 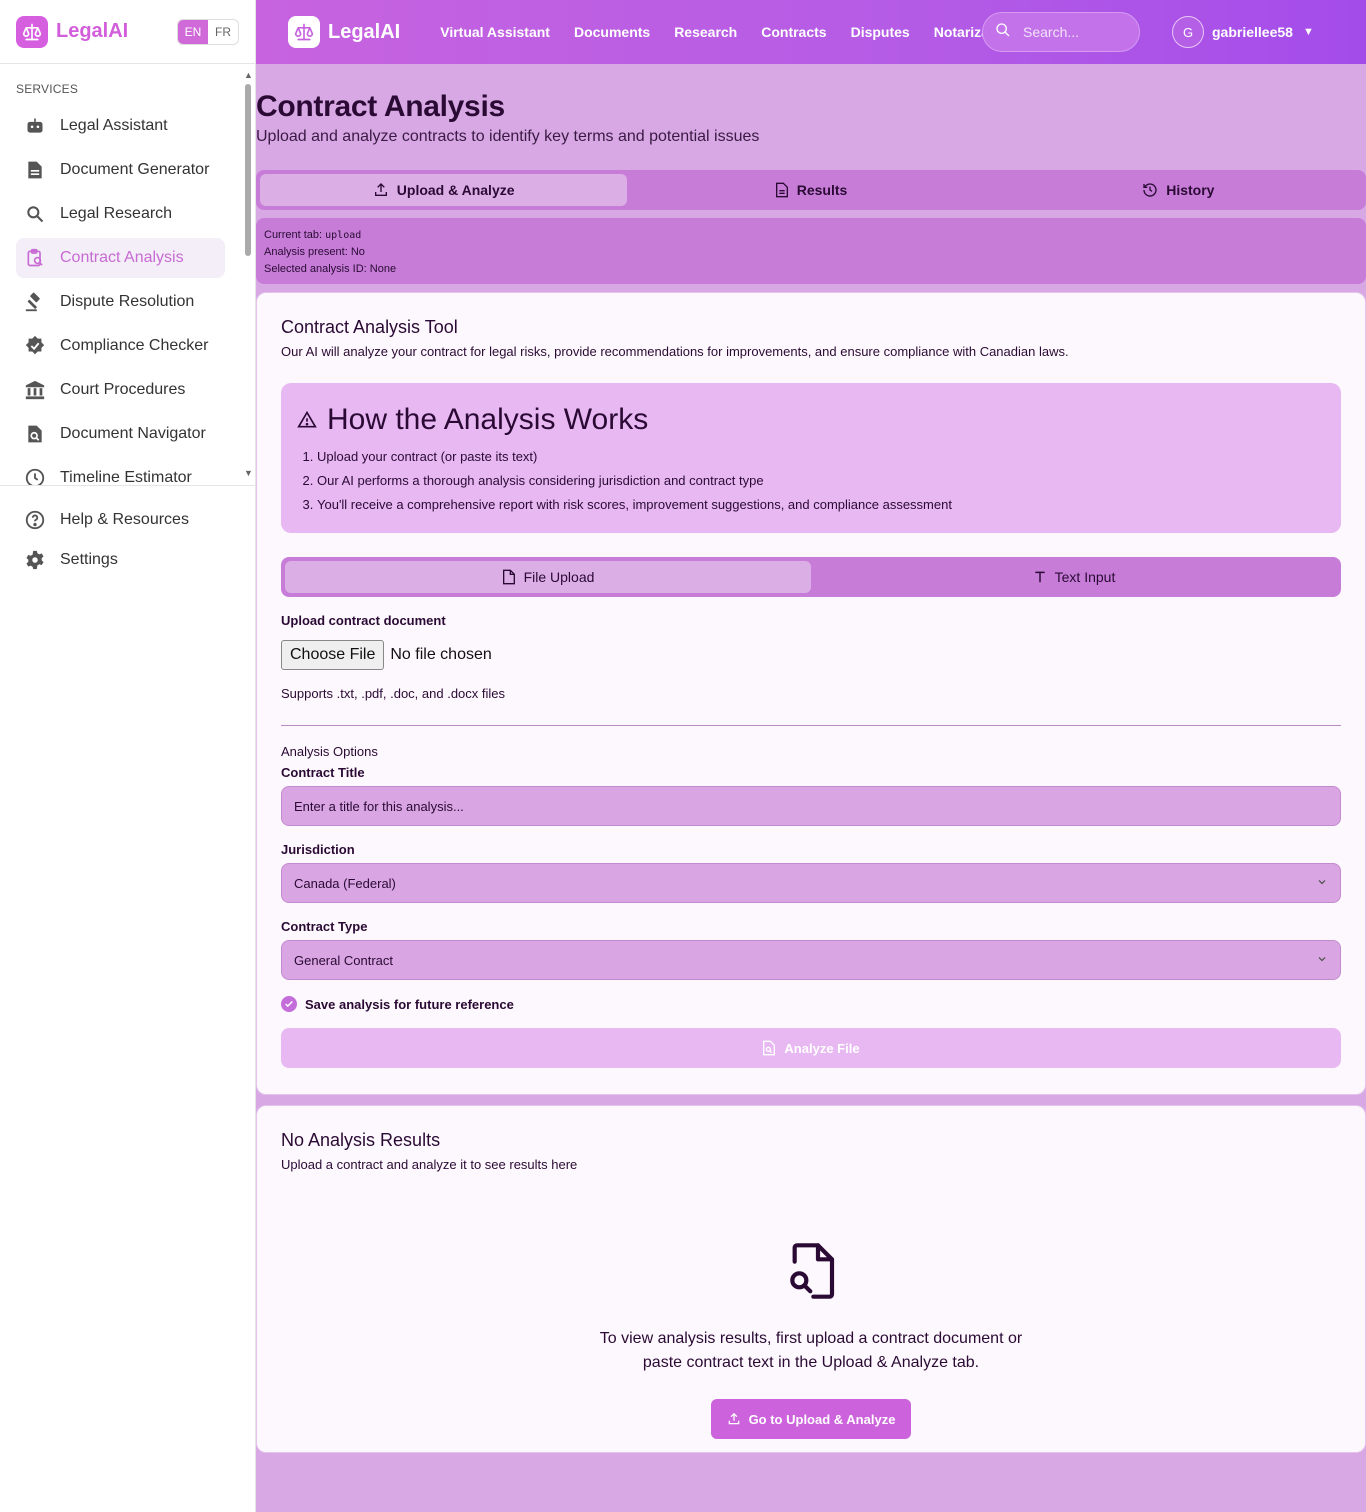 I want to click on file-icon, so click(x=509, y=577).